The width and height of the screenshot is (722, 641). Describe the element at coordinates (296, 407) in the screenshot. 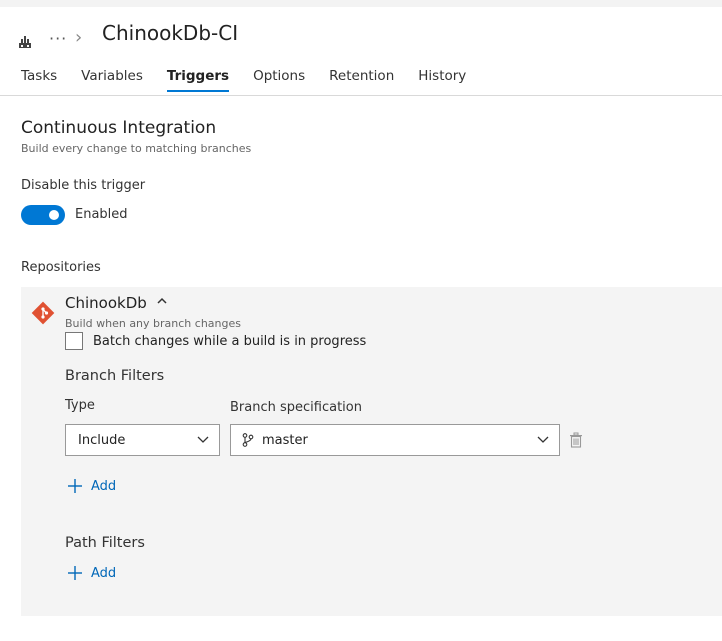

I see `branch-spec-label: Branch specification` at that location.